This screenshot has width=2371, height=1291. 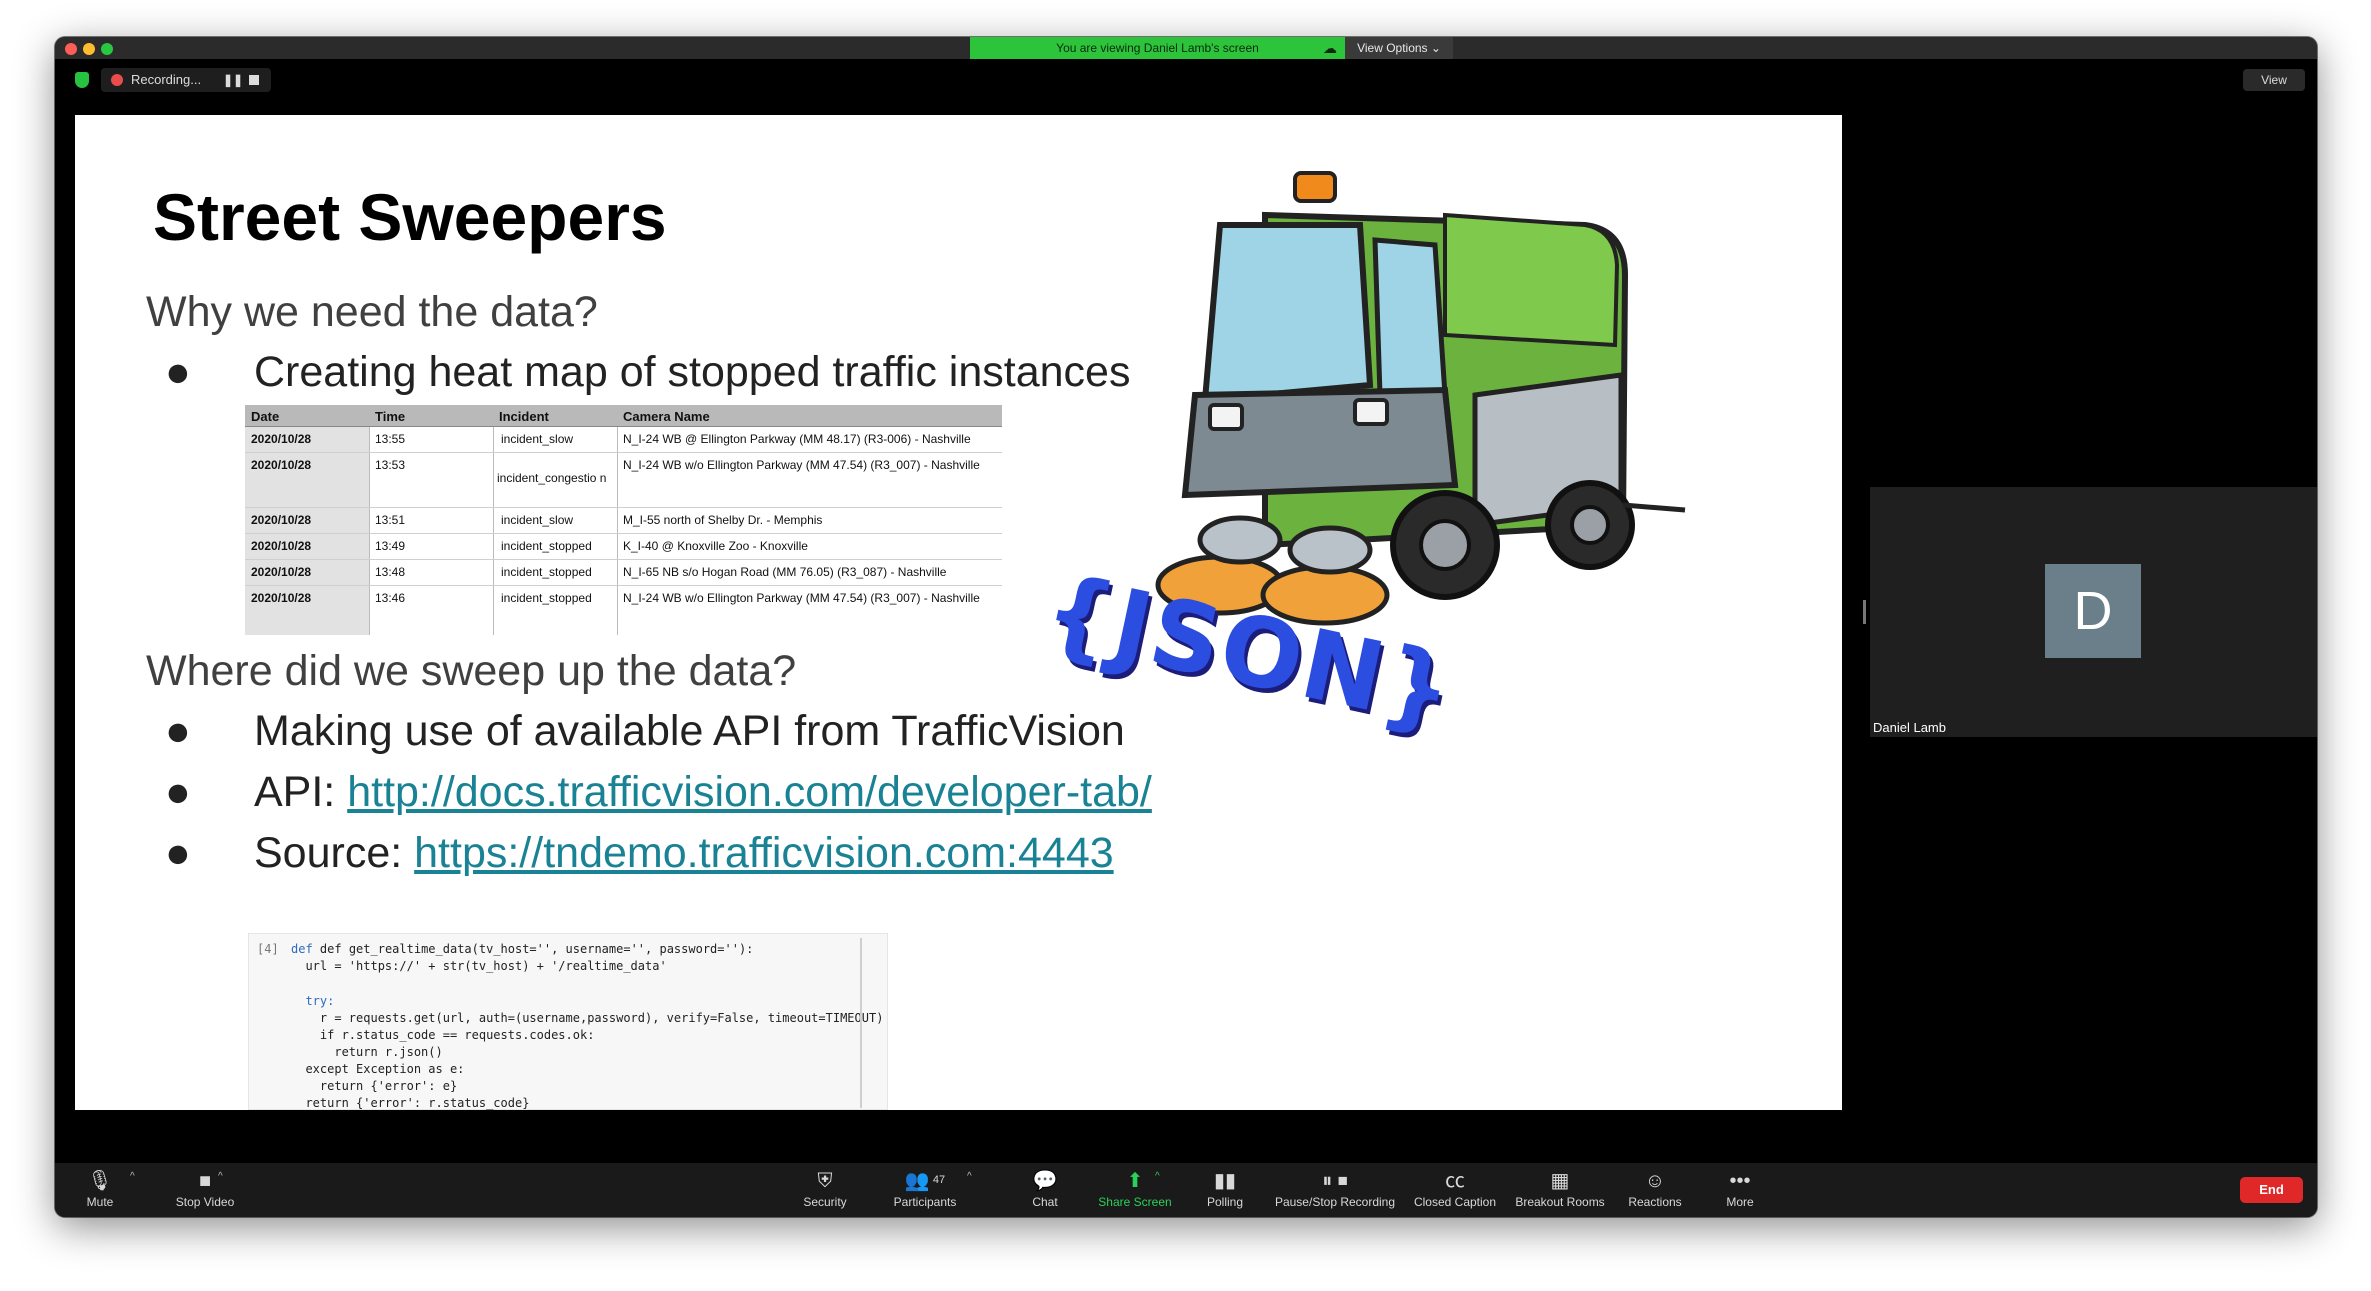 I want to click on breakout-rooms-button: ▦ Breakout Rooms, so click(x=1560, y=1190).